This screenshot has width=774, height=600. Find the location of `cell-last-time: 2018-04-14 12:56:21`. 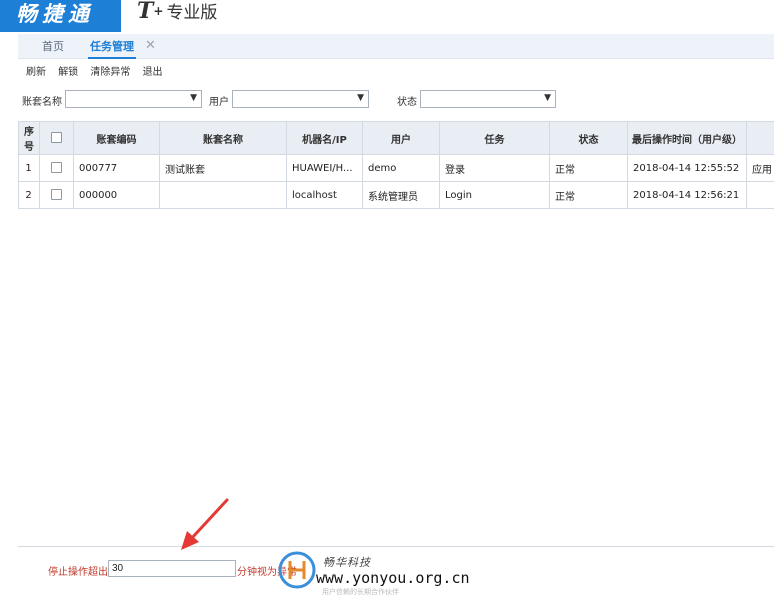

cell-last-time: 2018-04-14 12:56:21 is located at coordinates (687, 195).